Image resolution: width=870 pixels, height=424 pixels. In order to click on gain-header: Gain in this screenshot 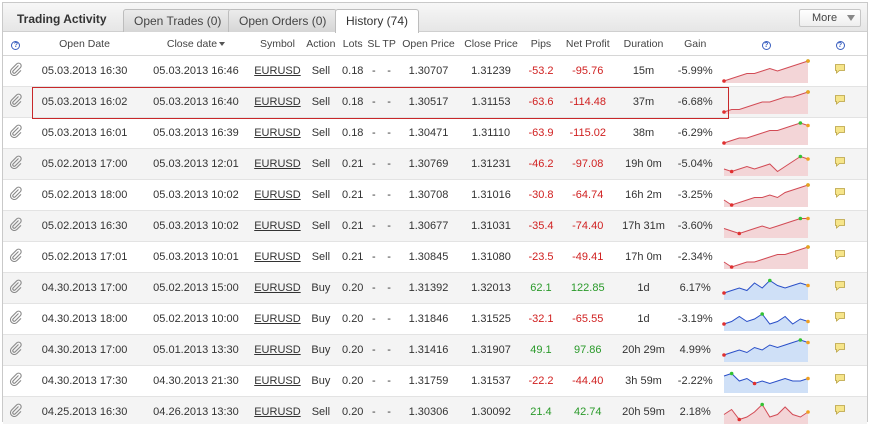, I will do `click(695, 44)`.